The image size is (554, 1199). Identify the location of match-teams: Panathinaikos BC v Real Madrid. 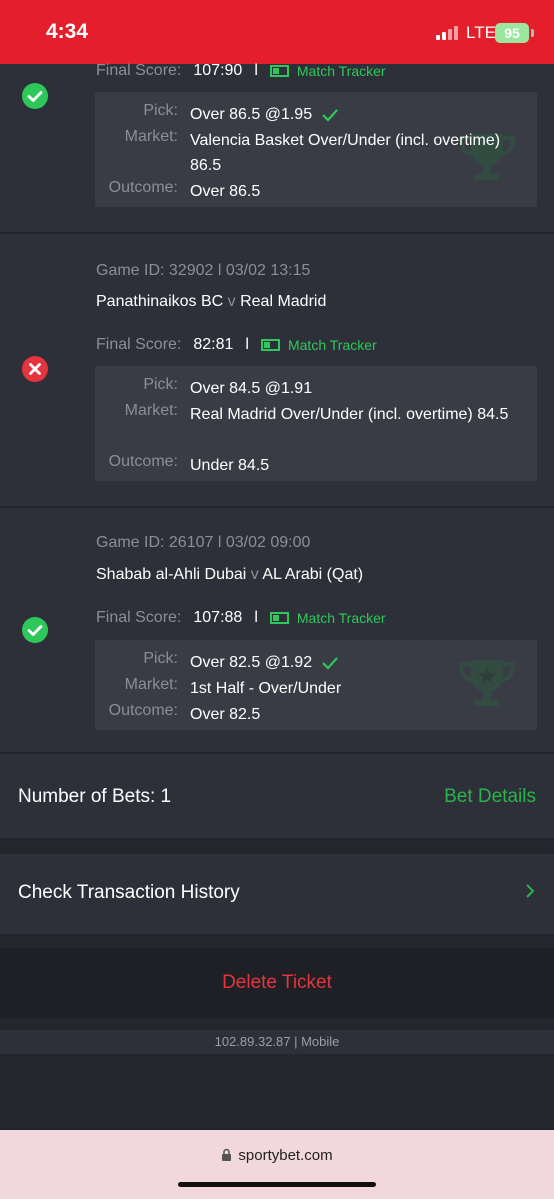
(211, 301).